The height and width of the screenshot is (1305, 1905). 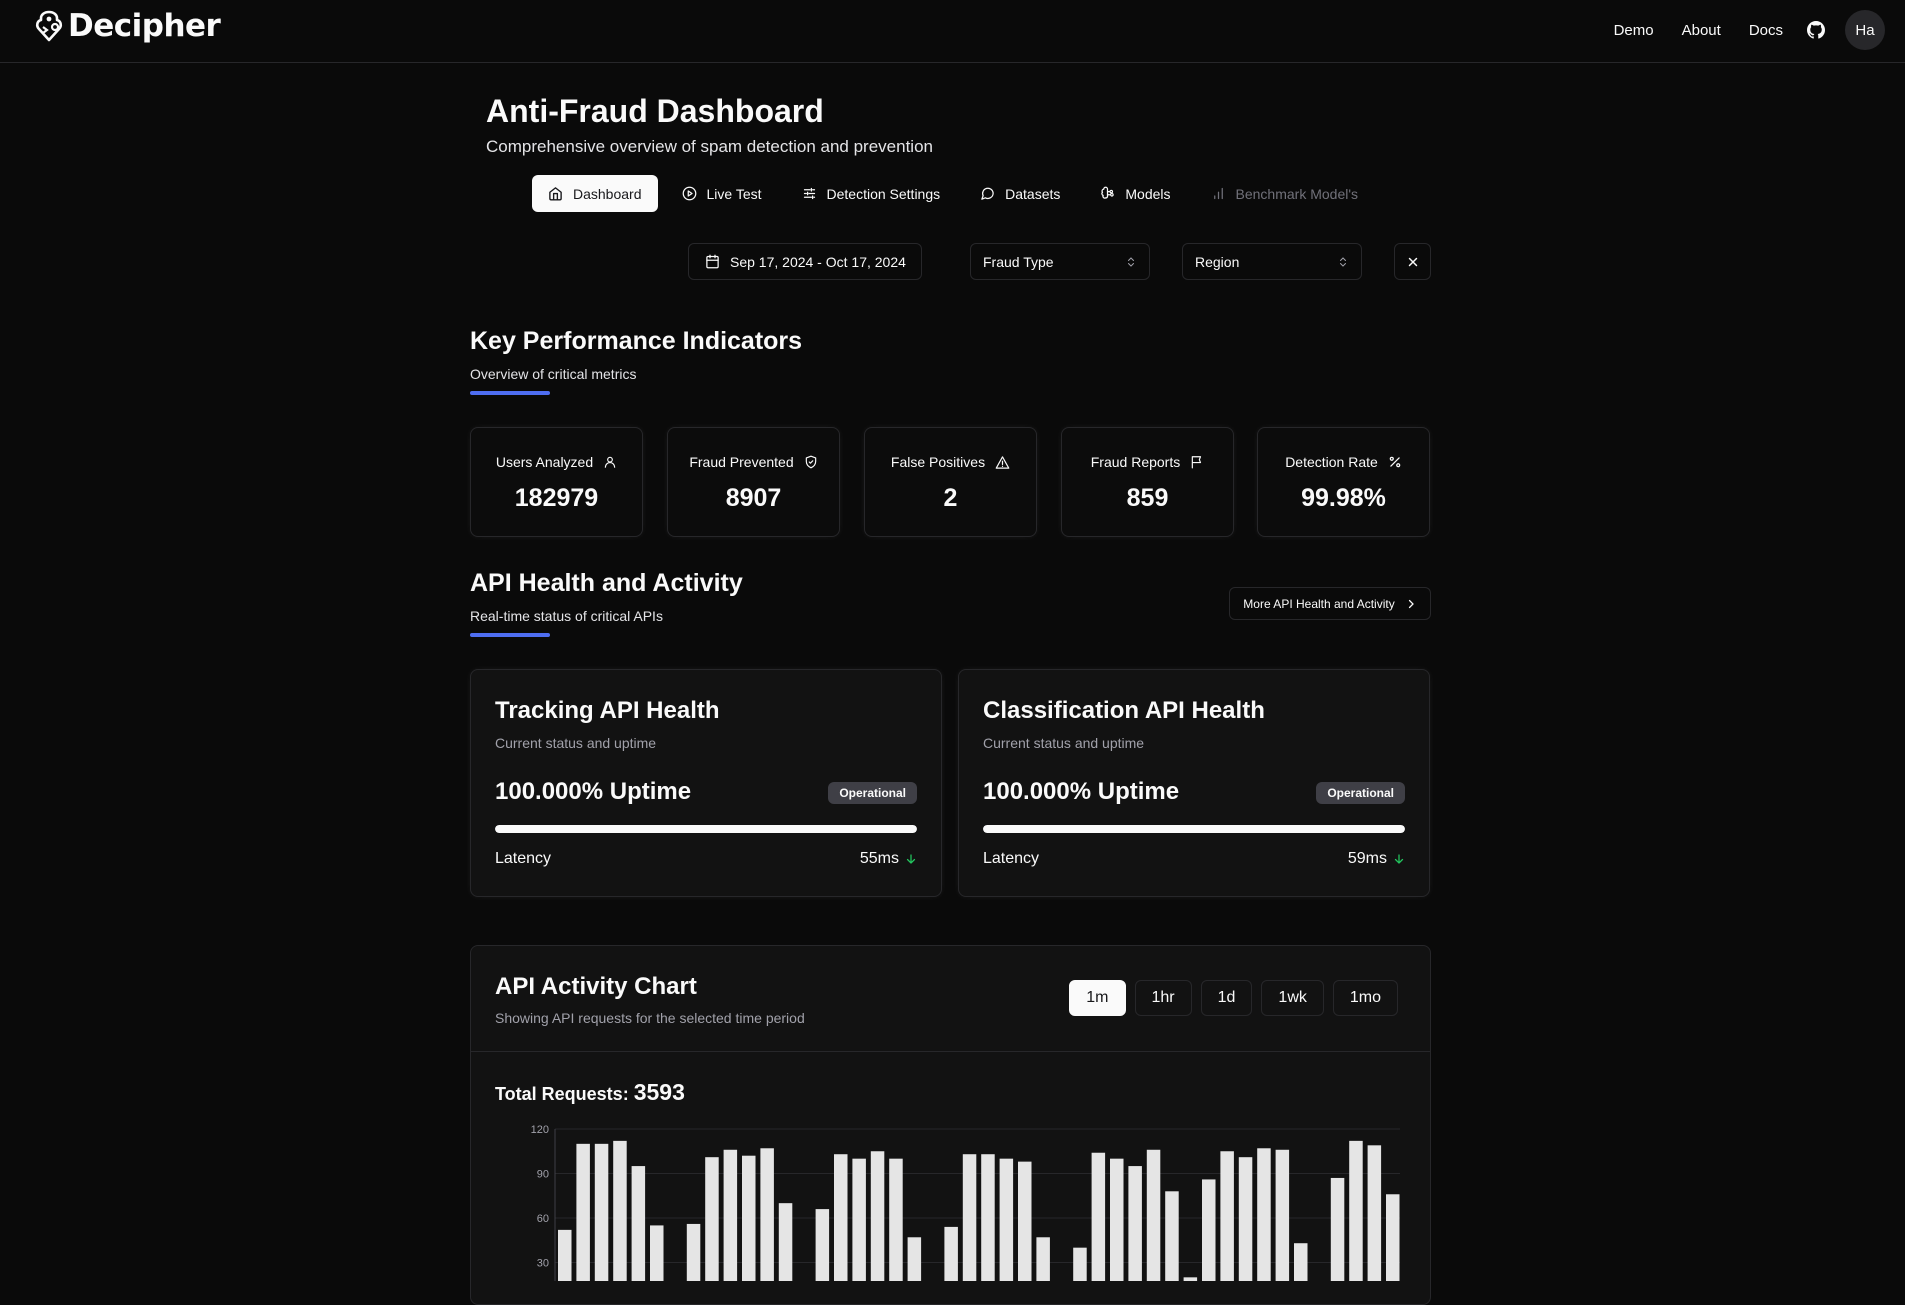 I want to click on range-1d-button: 1d, so click(x=1226, y=998).